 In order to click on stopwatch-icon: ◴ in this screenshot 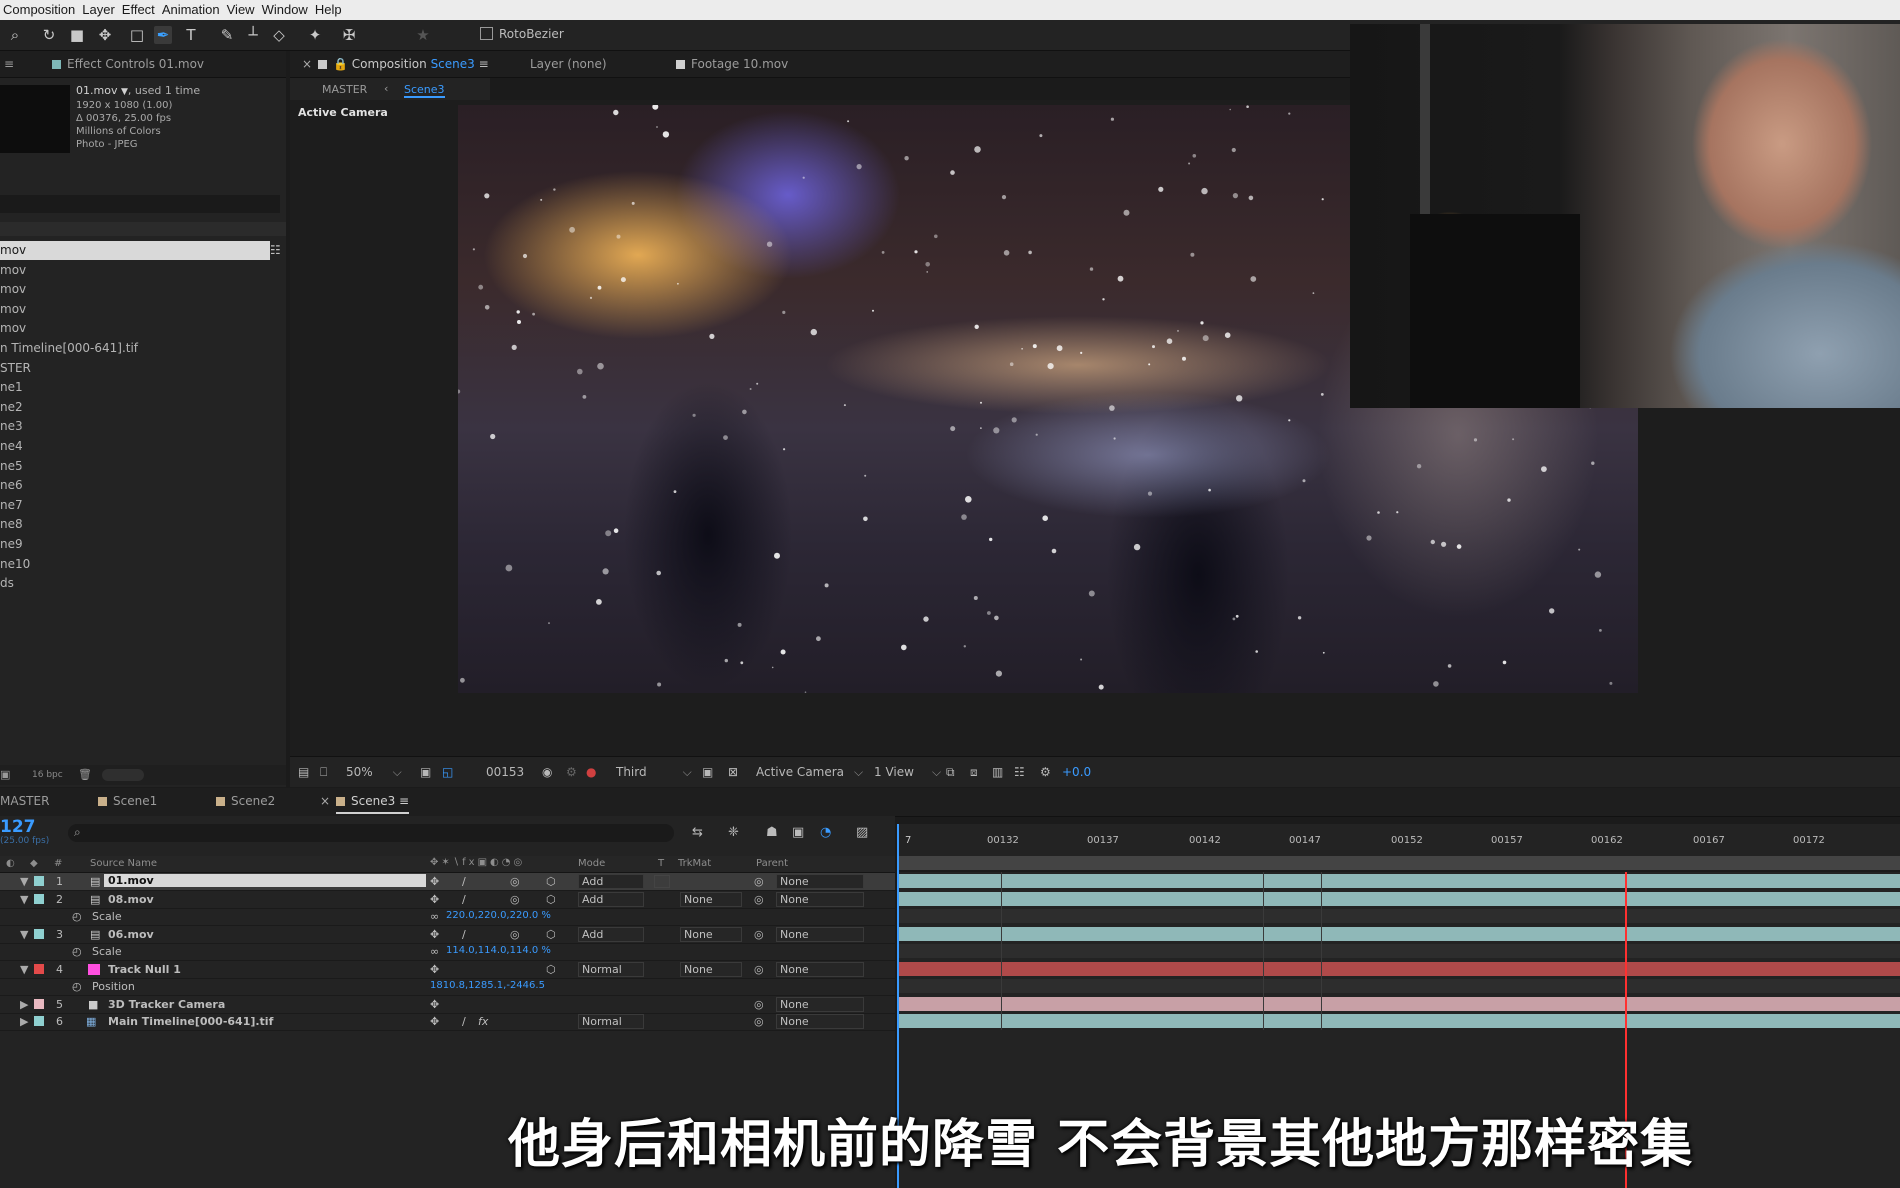, I will do `click(77, 986)`.